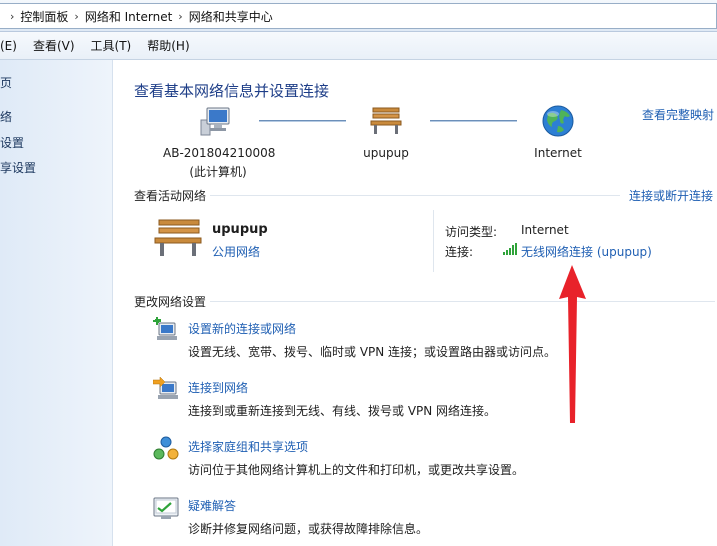  I want to click on computer-icon, so click(216, 121).